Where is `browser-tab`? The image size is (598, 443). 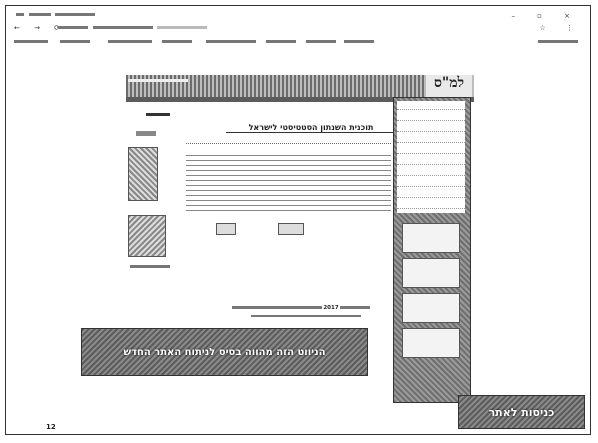 browser-tab is located at coordinates (76, 16).